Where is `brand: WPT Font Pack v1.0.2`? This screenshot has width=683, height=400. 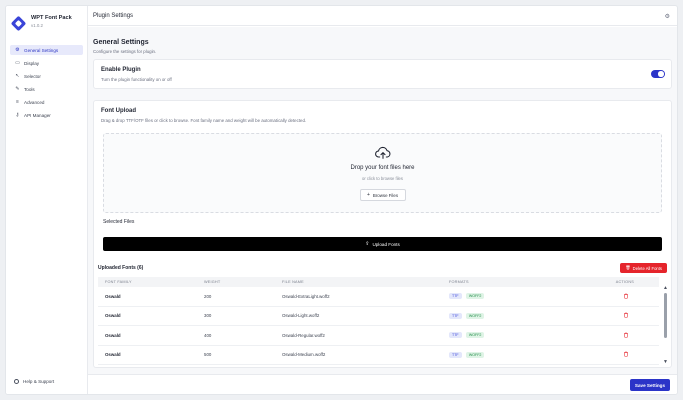
brand: WPT Font Pack v1.0.2 is located at coordinates (46, 19).